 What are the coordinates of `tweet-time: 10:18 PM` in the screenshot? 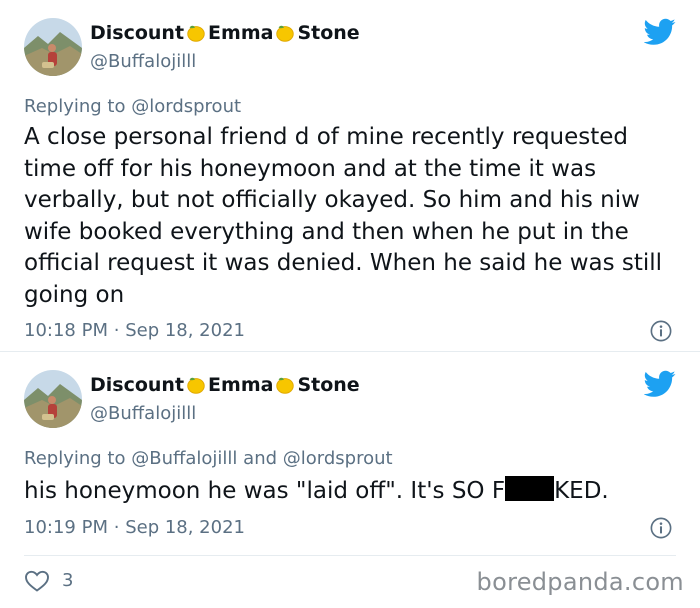 It's located at (66, 330).